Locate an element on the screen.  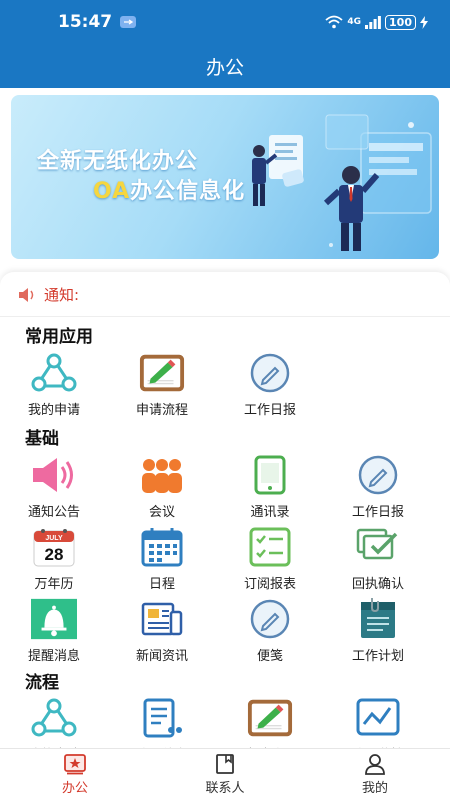
app-header: 15:47 4G 100 办公 is located at coordinates (225, 44).